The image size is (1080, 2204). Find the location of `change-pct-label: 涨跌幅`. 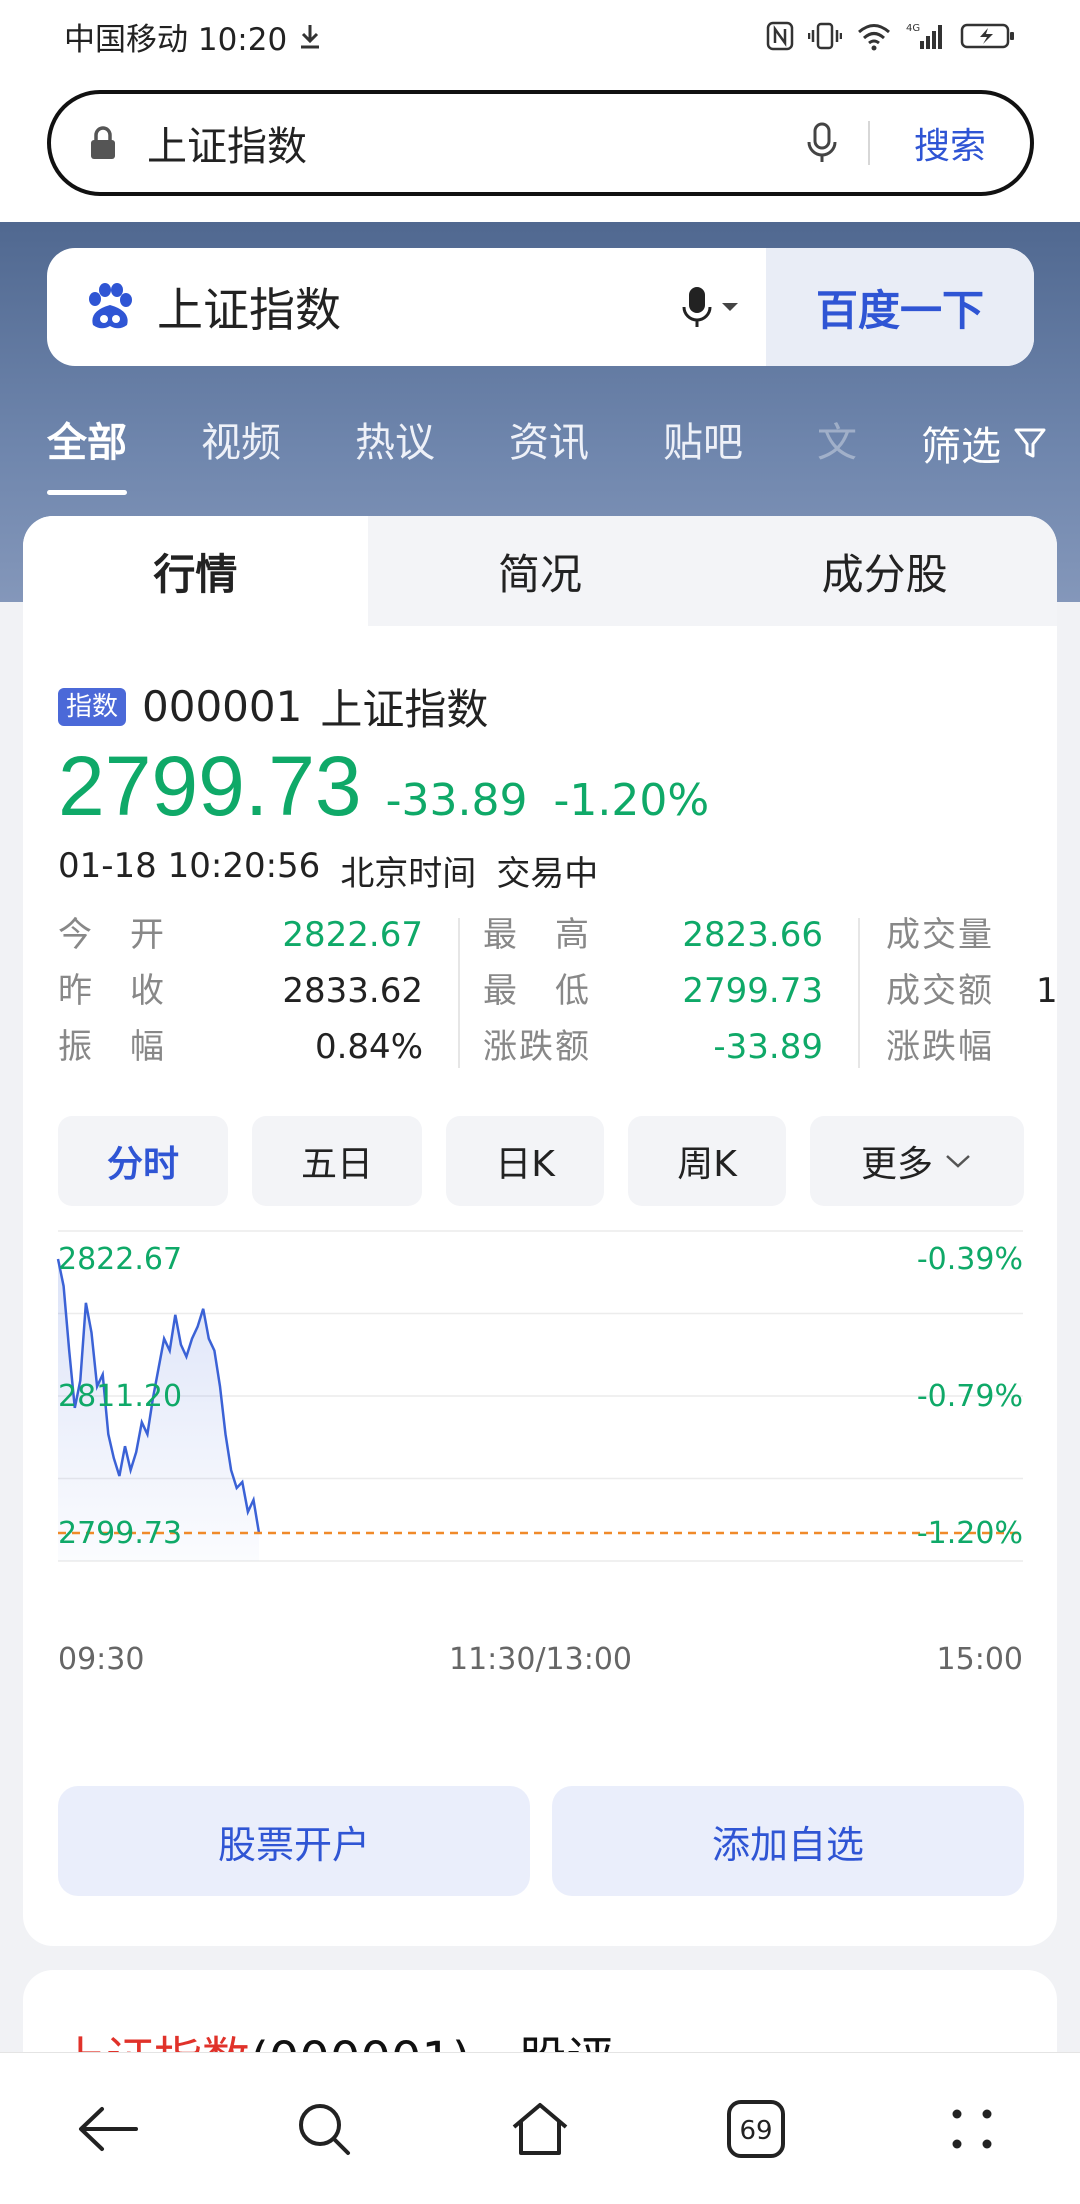

change-pct-label: 涨跌幅 is located at coordinates (940, 1047).